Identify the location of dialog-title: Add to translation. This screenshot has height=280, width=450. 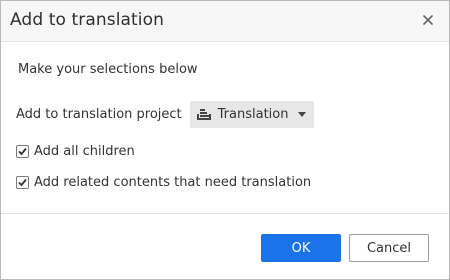
(87, 20).